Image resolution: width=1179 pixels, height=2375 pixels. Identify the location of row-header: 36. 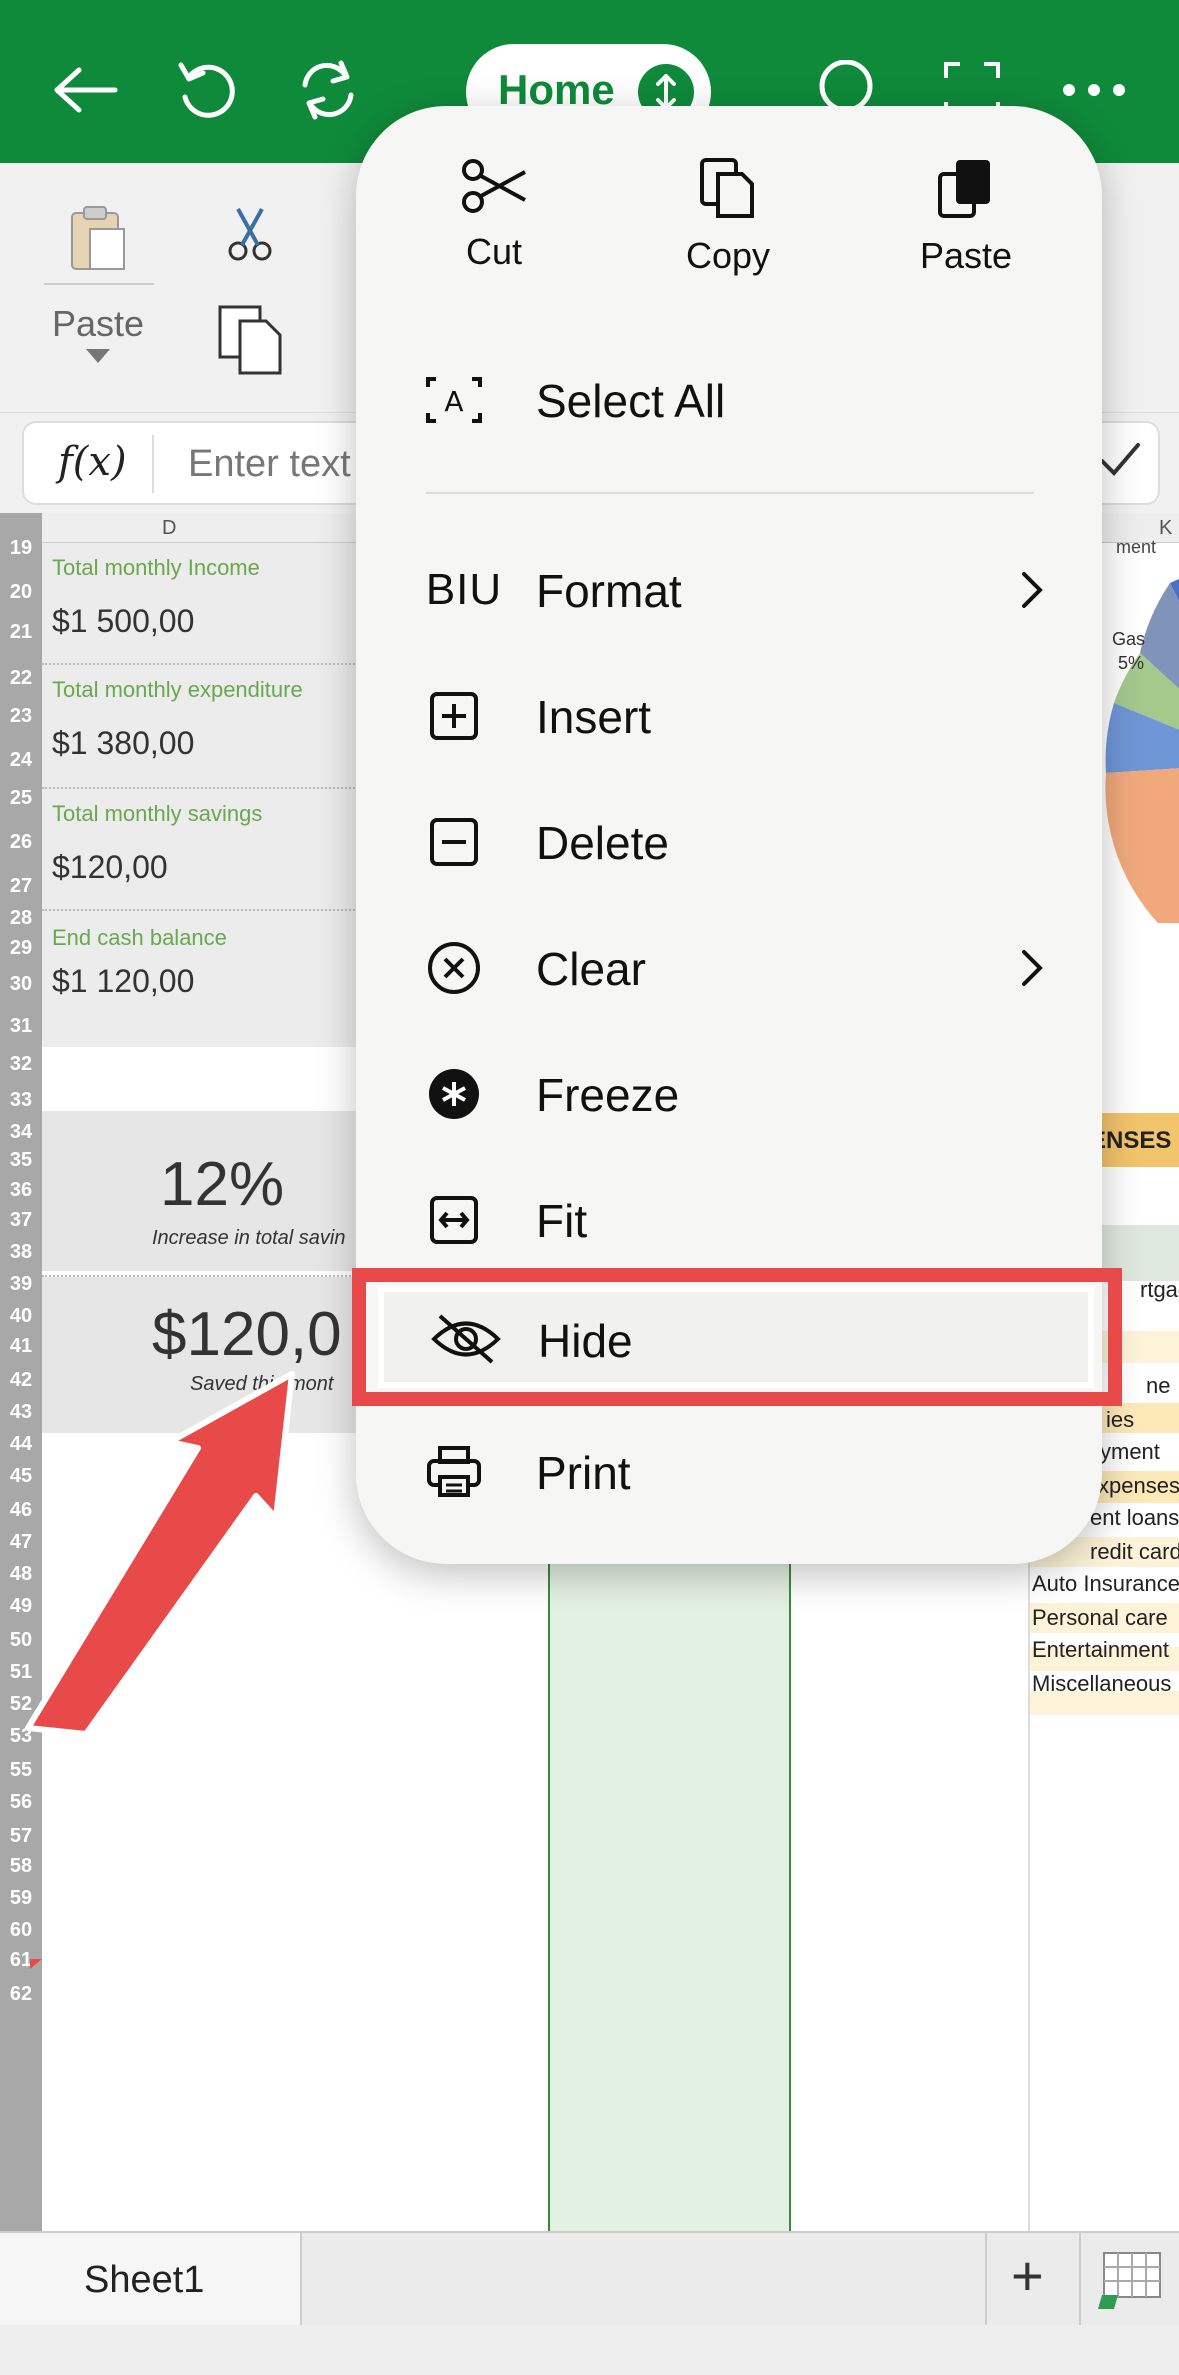
(21, 1190).